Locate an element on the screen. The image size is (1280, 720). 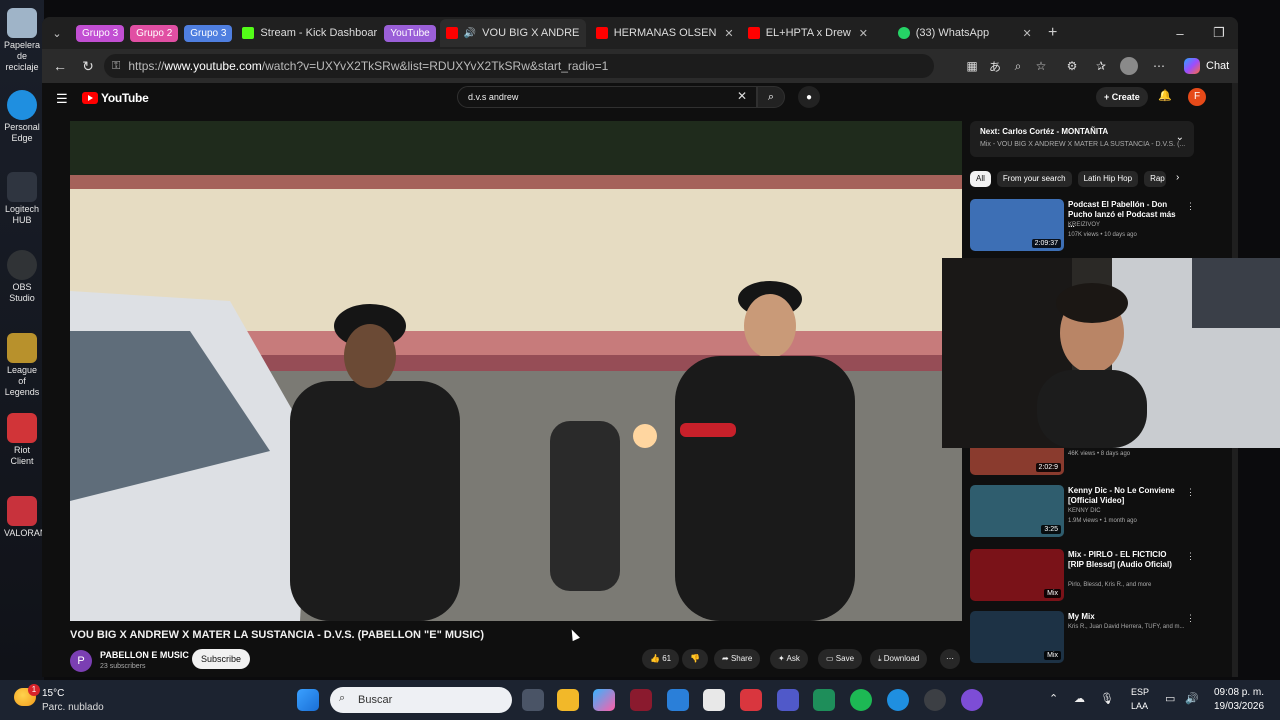
chevron-right-icon: › is located at coordinates (1177, 177).